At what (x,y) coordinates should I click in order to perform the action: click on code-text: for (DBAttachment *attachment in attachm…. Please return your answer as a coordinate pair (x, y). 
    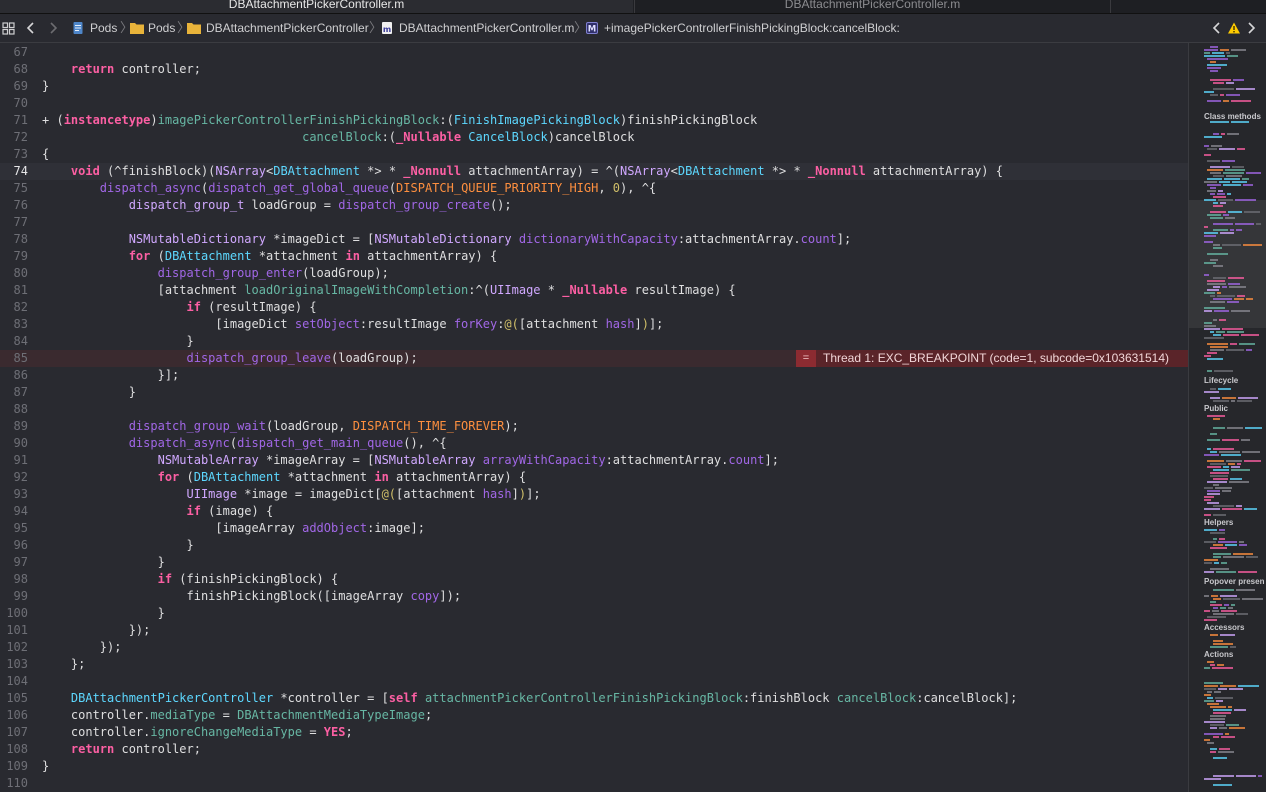
    Looking at the image, I should click on (284, 477).